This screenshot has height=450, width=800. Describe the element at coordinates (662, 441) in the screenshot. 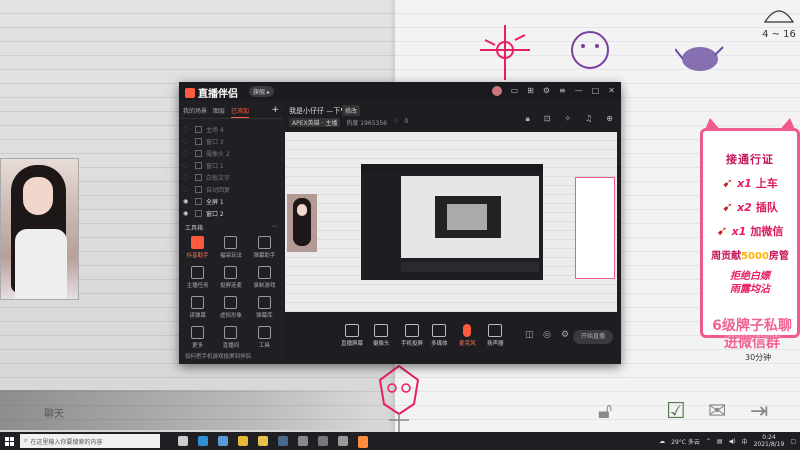

I see `weather-icon: ☁` at that location.